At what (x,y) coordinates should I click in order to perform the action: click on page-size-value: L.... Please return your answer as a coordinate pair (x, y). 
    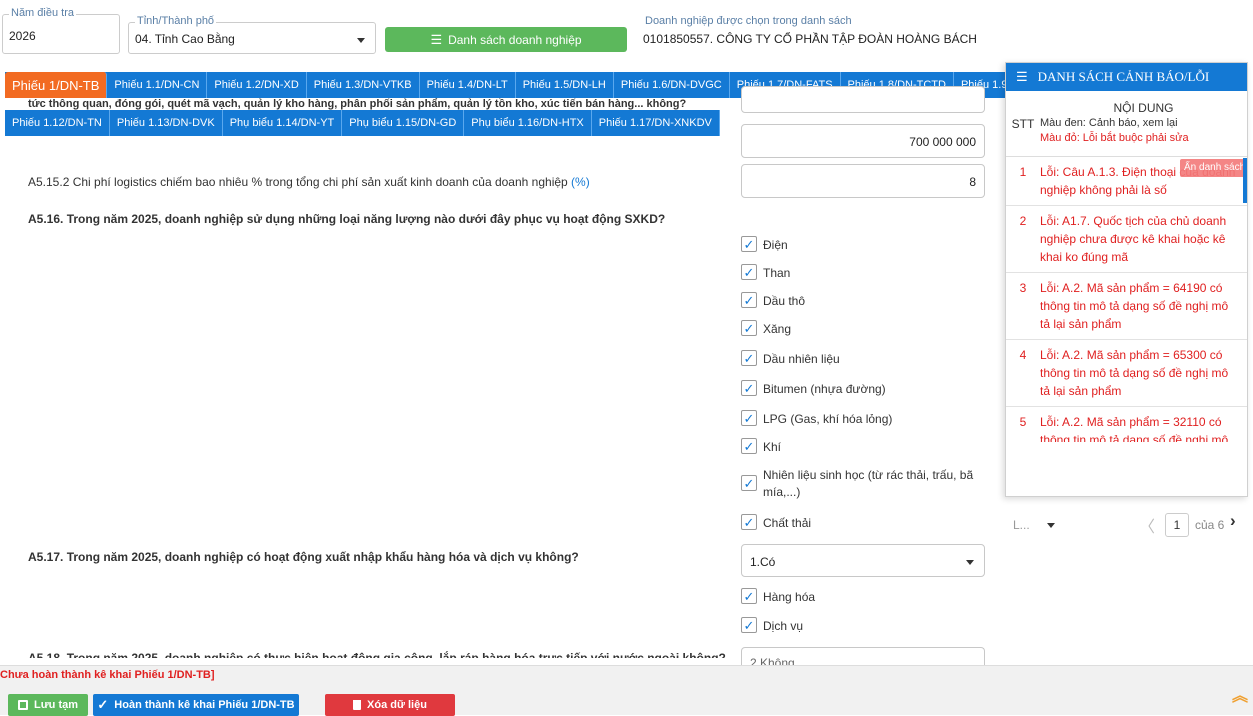
    Looking at the image, I should click on (1021, 525).